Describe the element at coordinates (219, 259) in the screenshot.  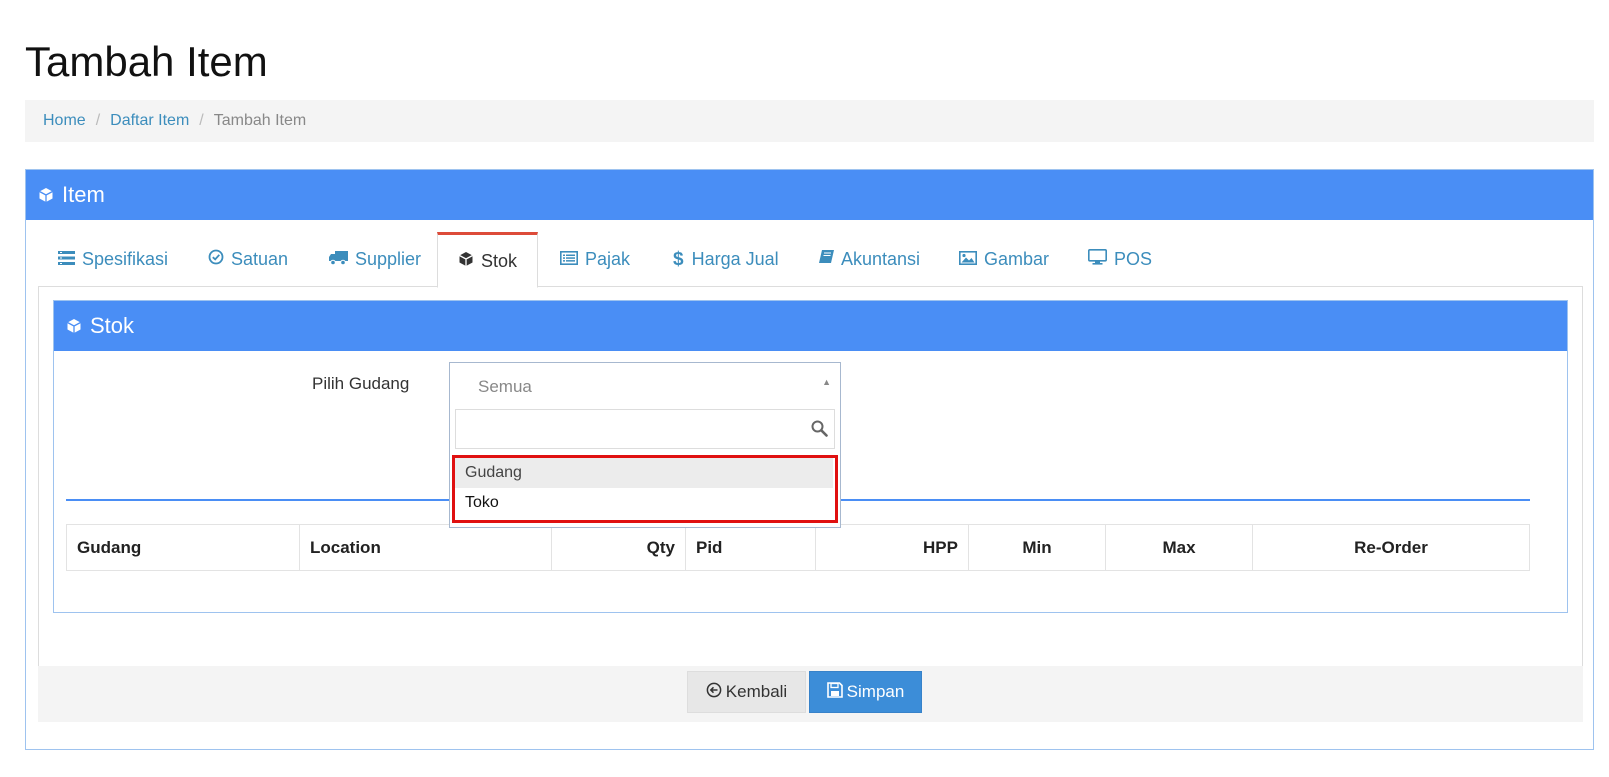
I see `check-circle-icon` at that location.